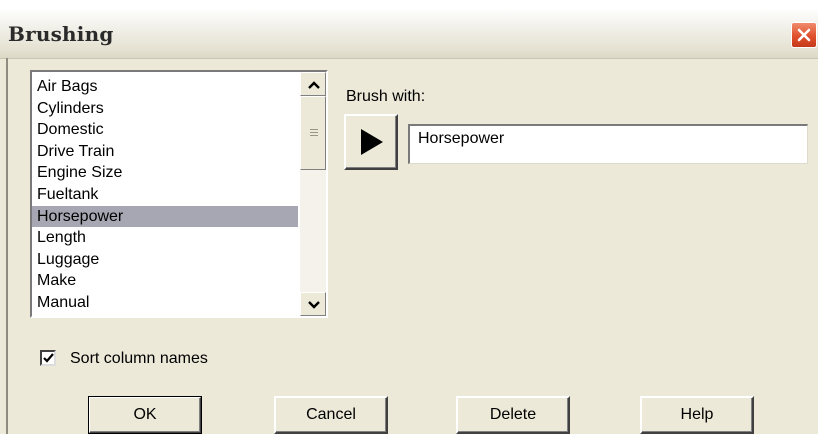  Describe the element at coordinates (165, 173) in the screenshot. I see `list-item: Engine Size` at that location.